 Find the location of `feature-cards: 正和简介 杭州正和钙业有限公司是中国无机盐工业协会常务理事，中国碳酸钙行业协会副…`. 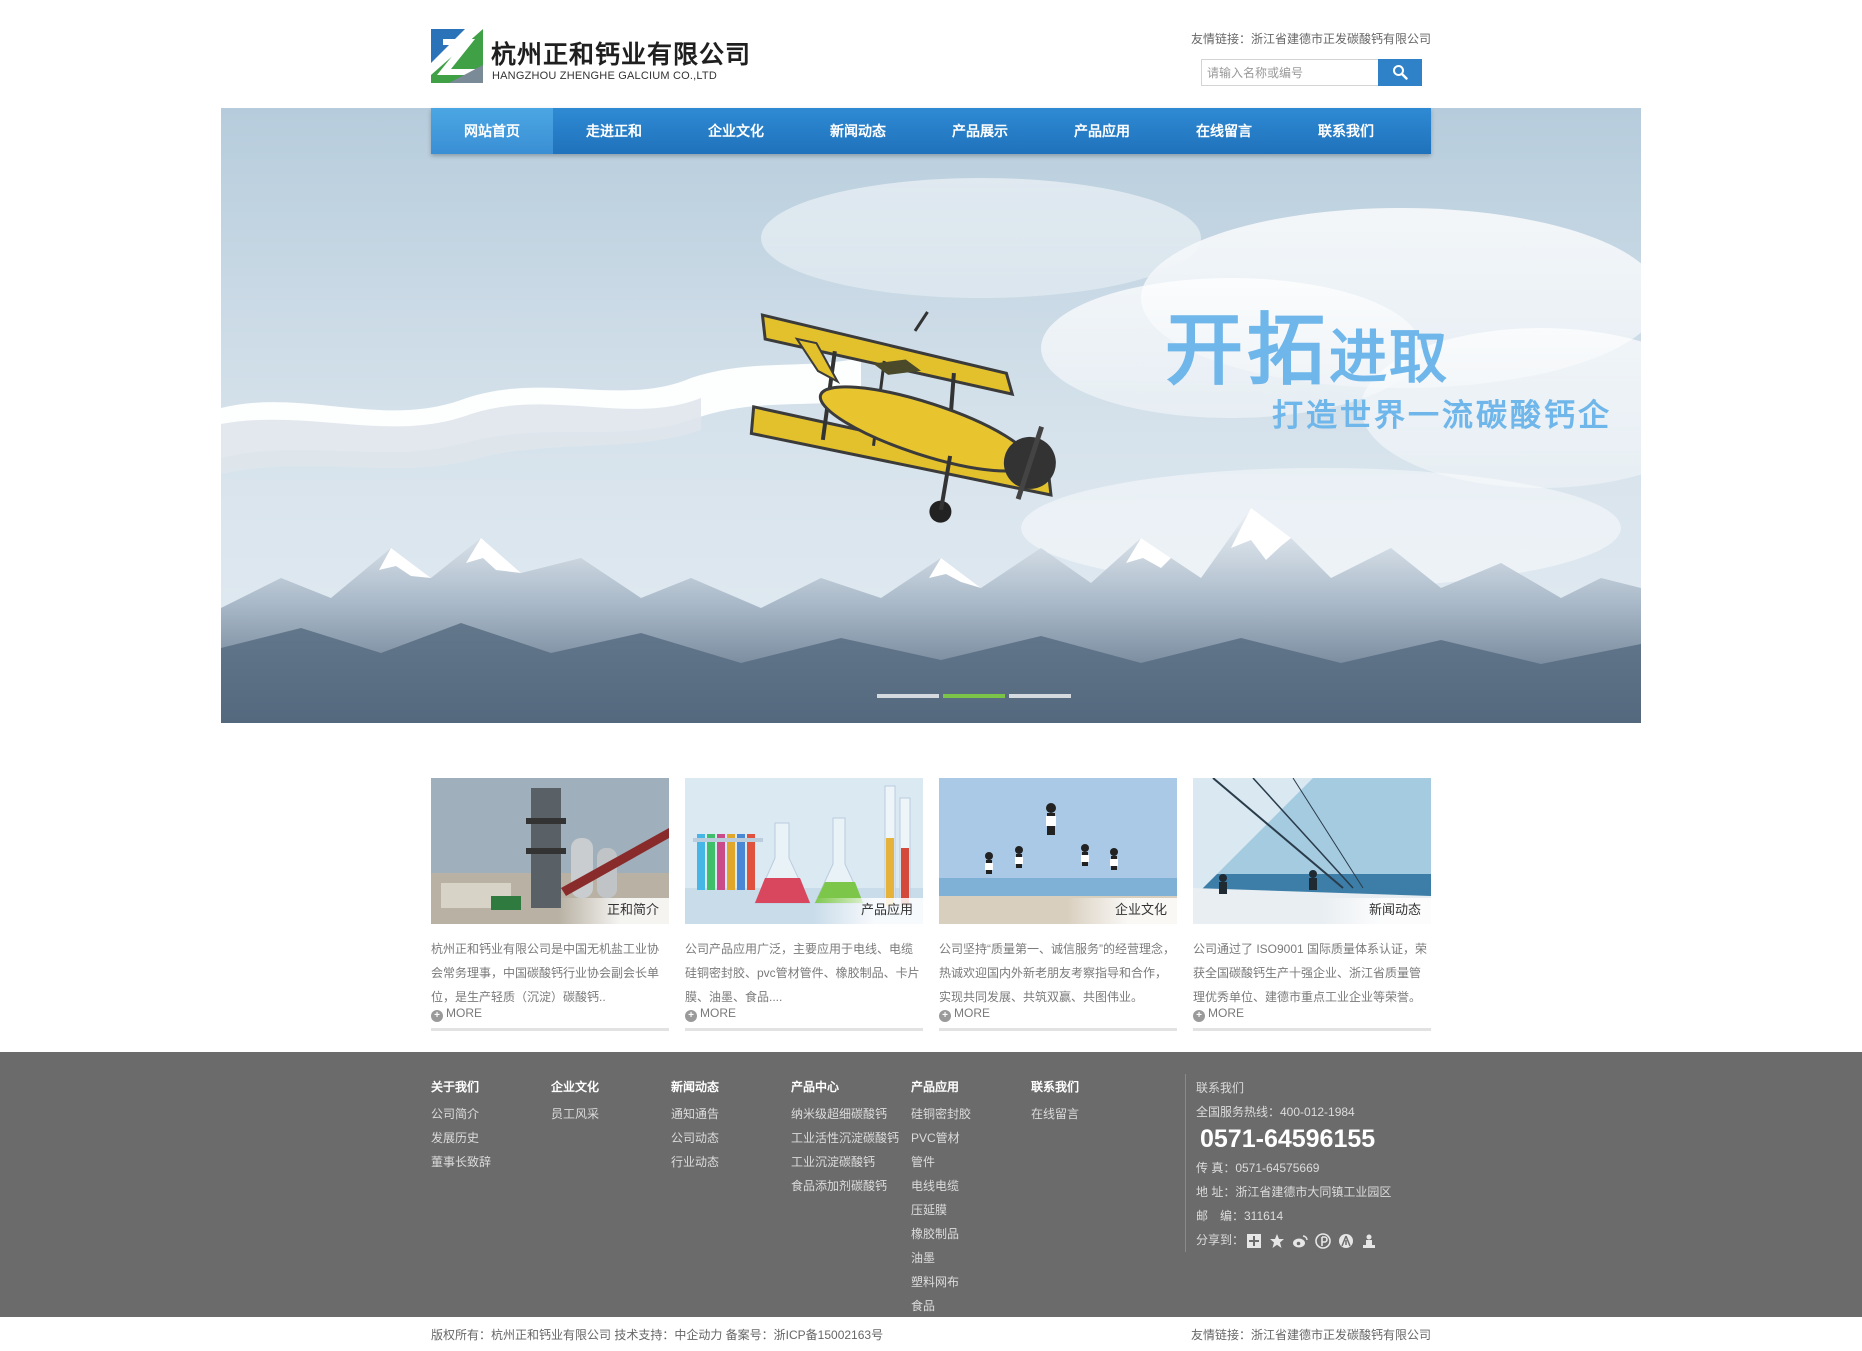

feature-cards: 正和简介 杭州正和钙业有限公司是中国无机盐工业协会常务理事，中国碳酸钙行业协会副… is located at coordinates (931, 905).